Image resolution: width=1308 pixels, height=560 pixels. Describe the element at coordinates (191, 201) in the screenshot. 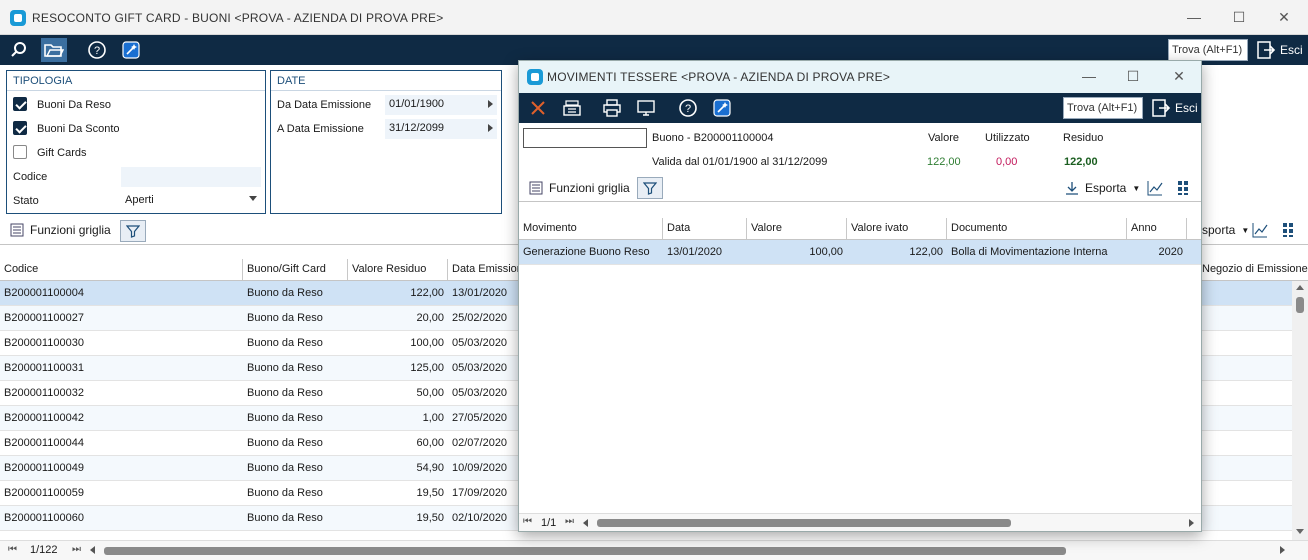

I see `stato-select: Aperti` at that location.